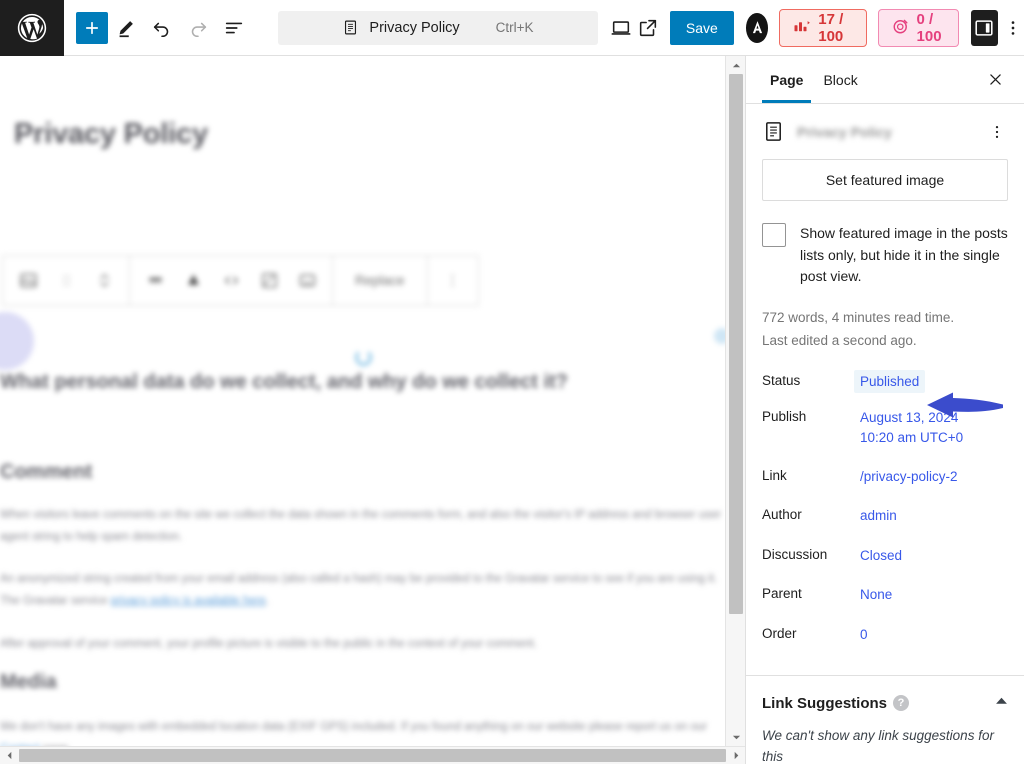  I want to click on chevron-up-icon, so click(1001, 703).